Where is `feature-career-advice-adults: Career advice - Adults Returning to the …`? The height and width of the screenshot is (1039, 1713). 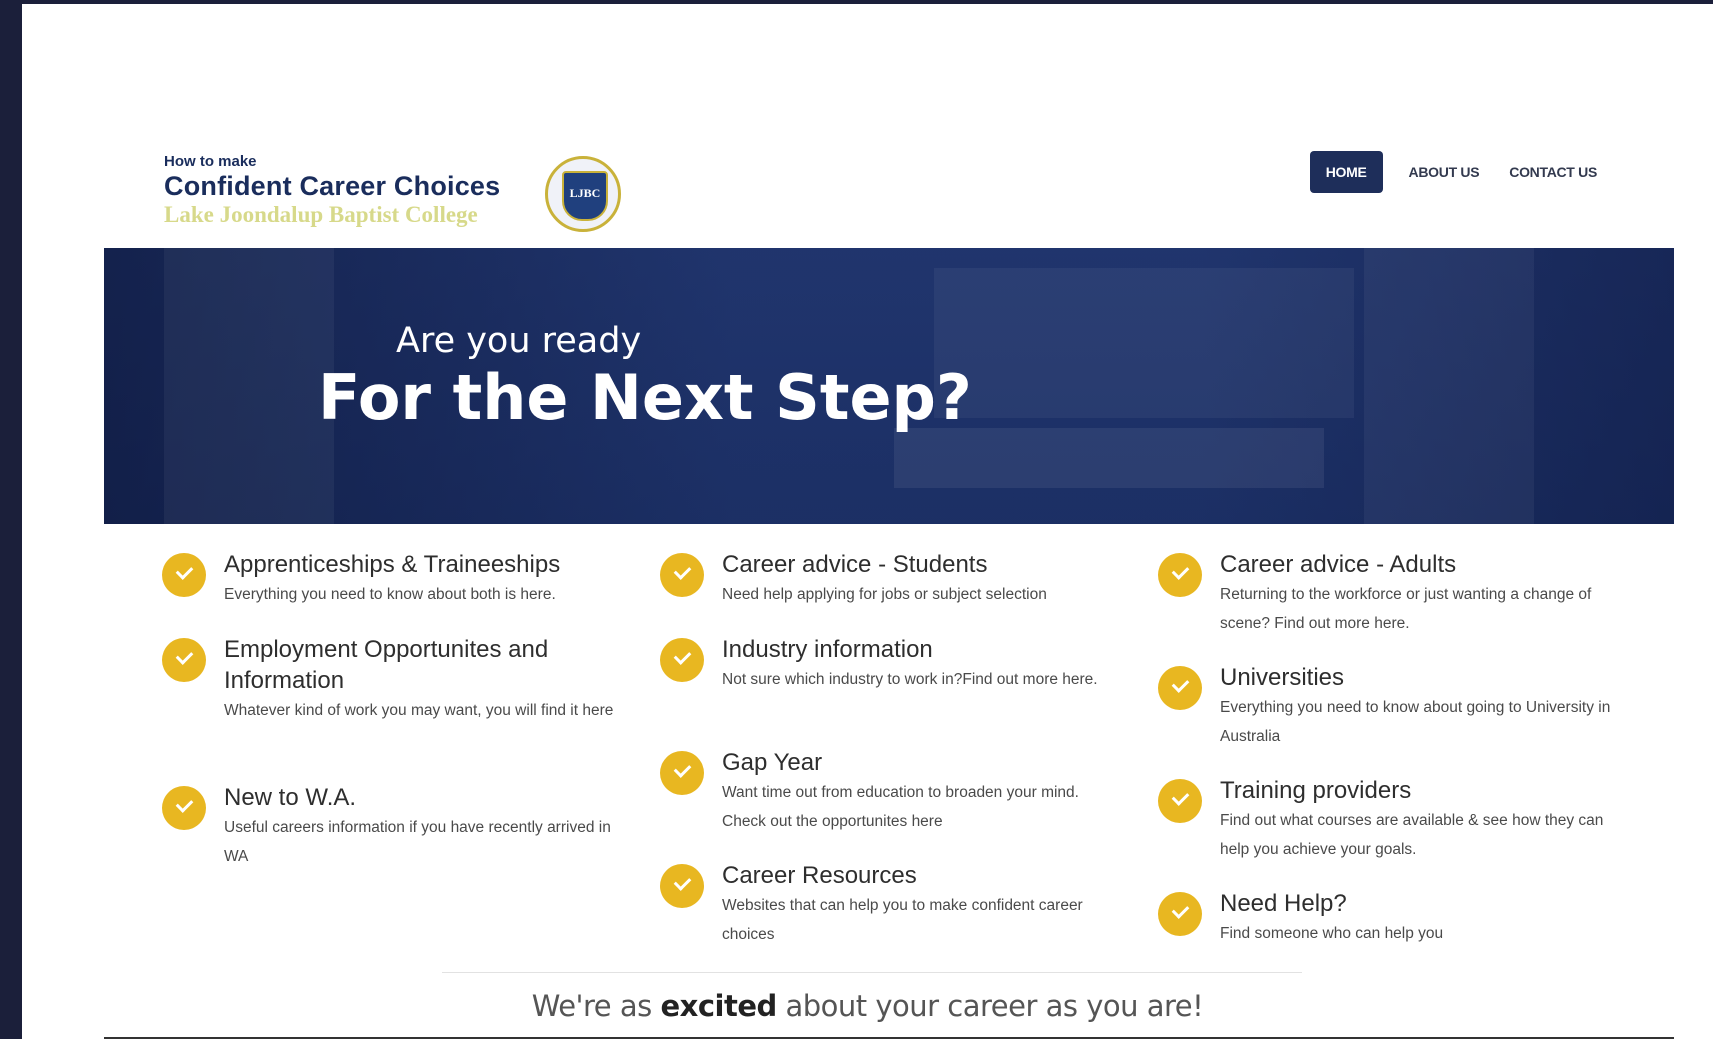
feature-career-advice-adults: Career advice - Adults Returning to the … is located at coordinates (1398, 593).